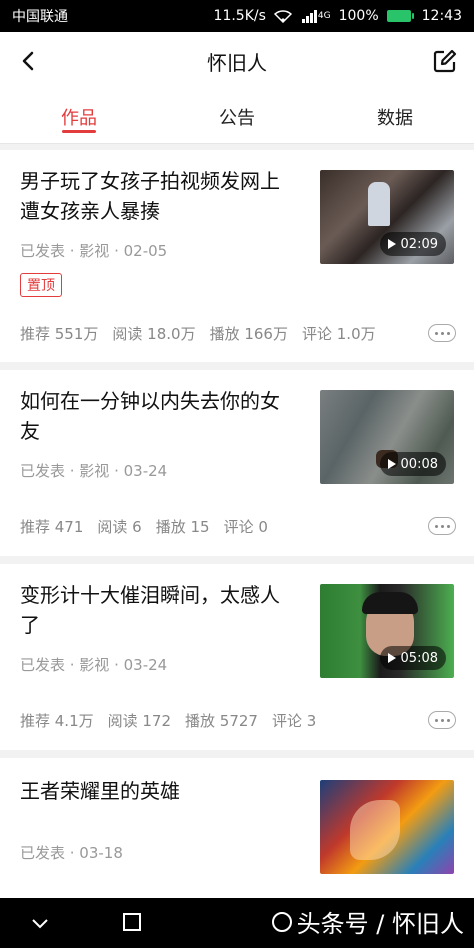 This screenshot has width=474, height=948. Describe the element at coordinates (144, 527) in the screenshot. I see `item-stats: 推荐 471 阅读 6 播放 15 评论 0` at that location.